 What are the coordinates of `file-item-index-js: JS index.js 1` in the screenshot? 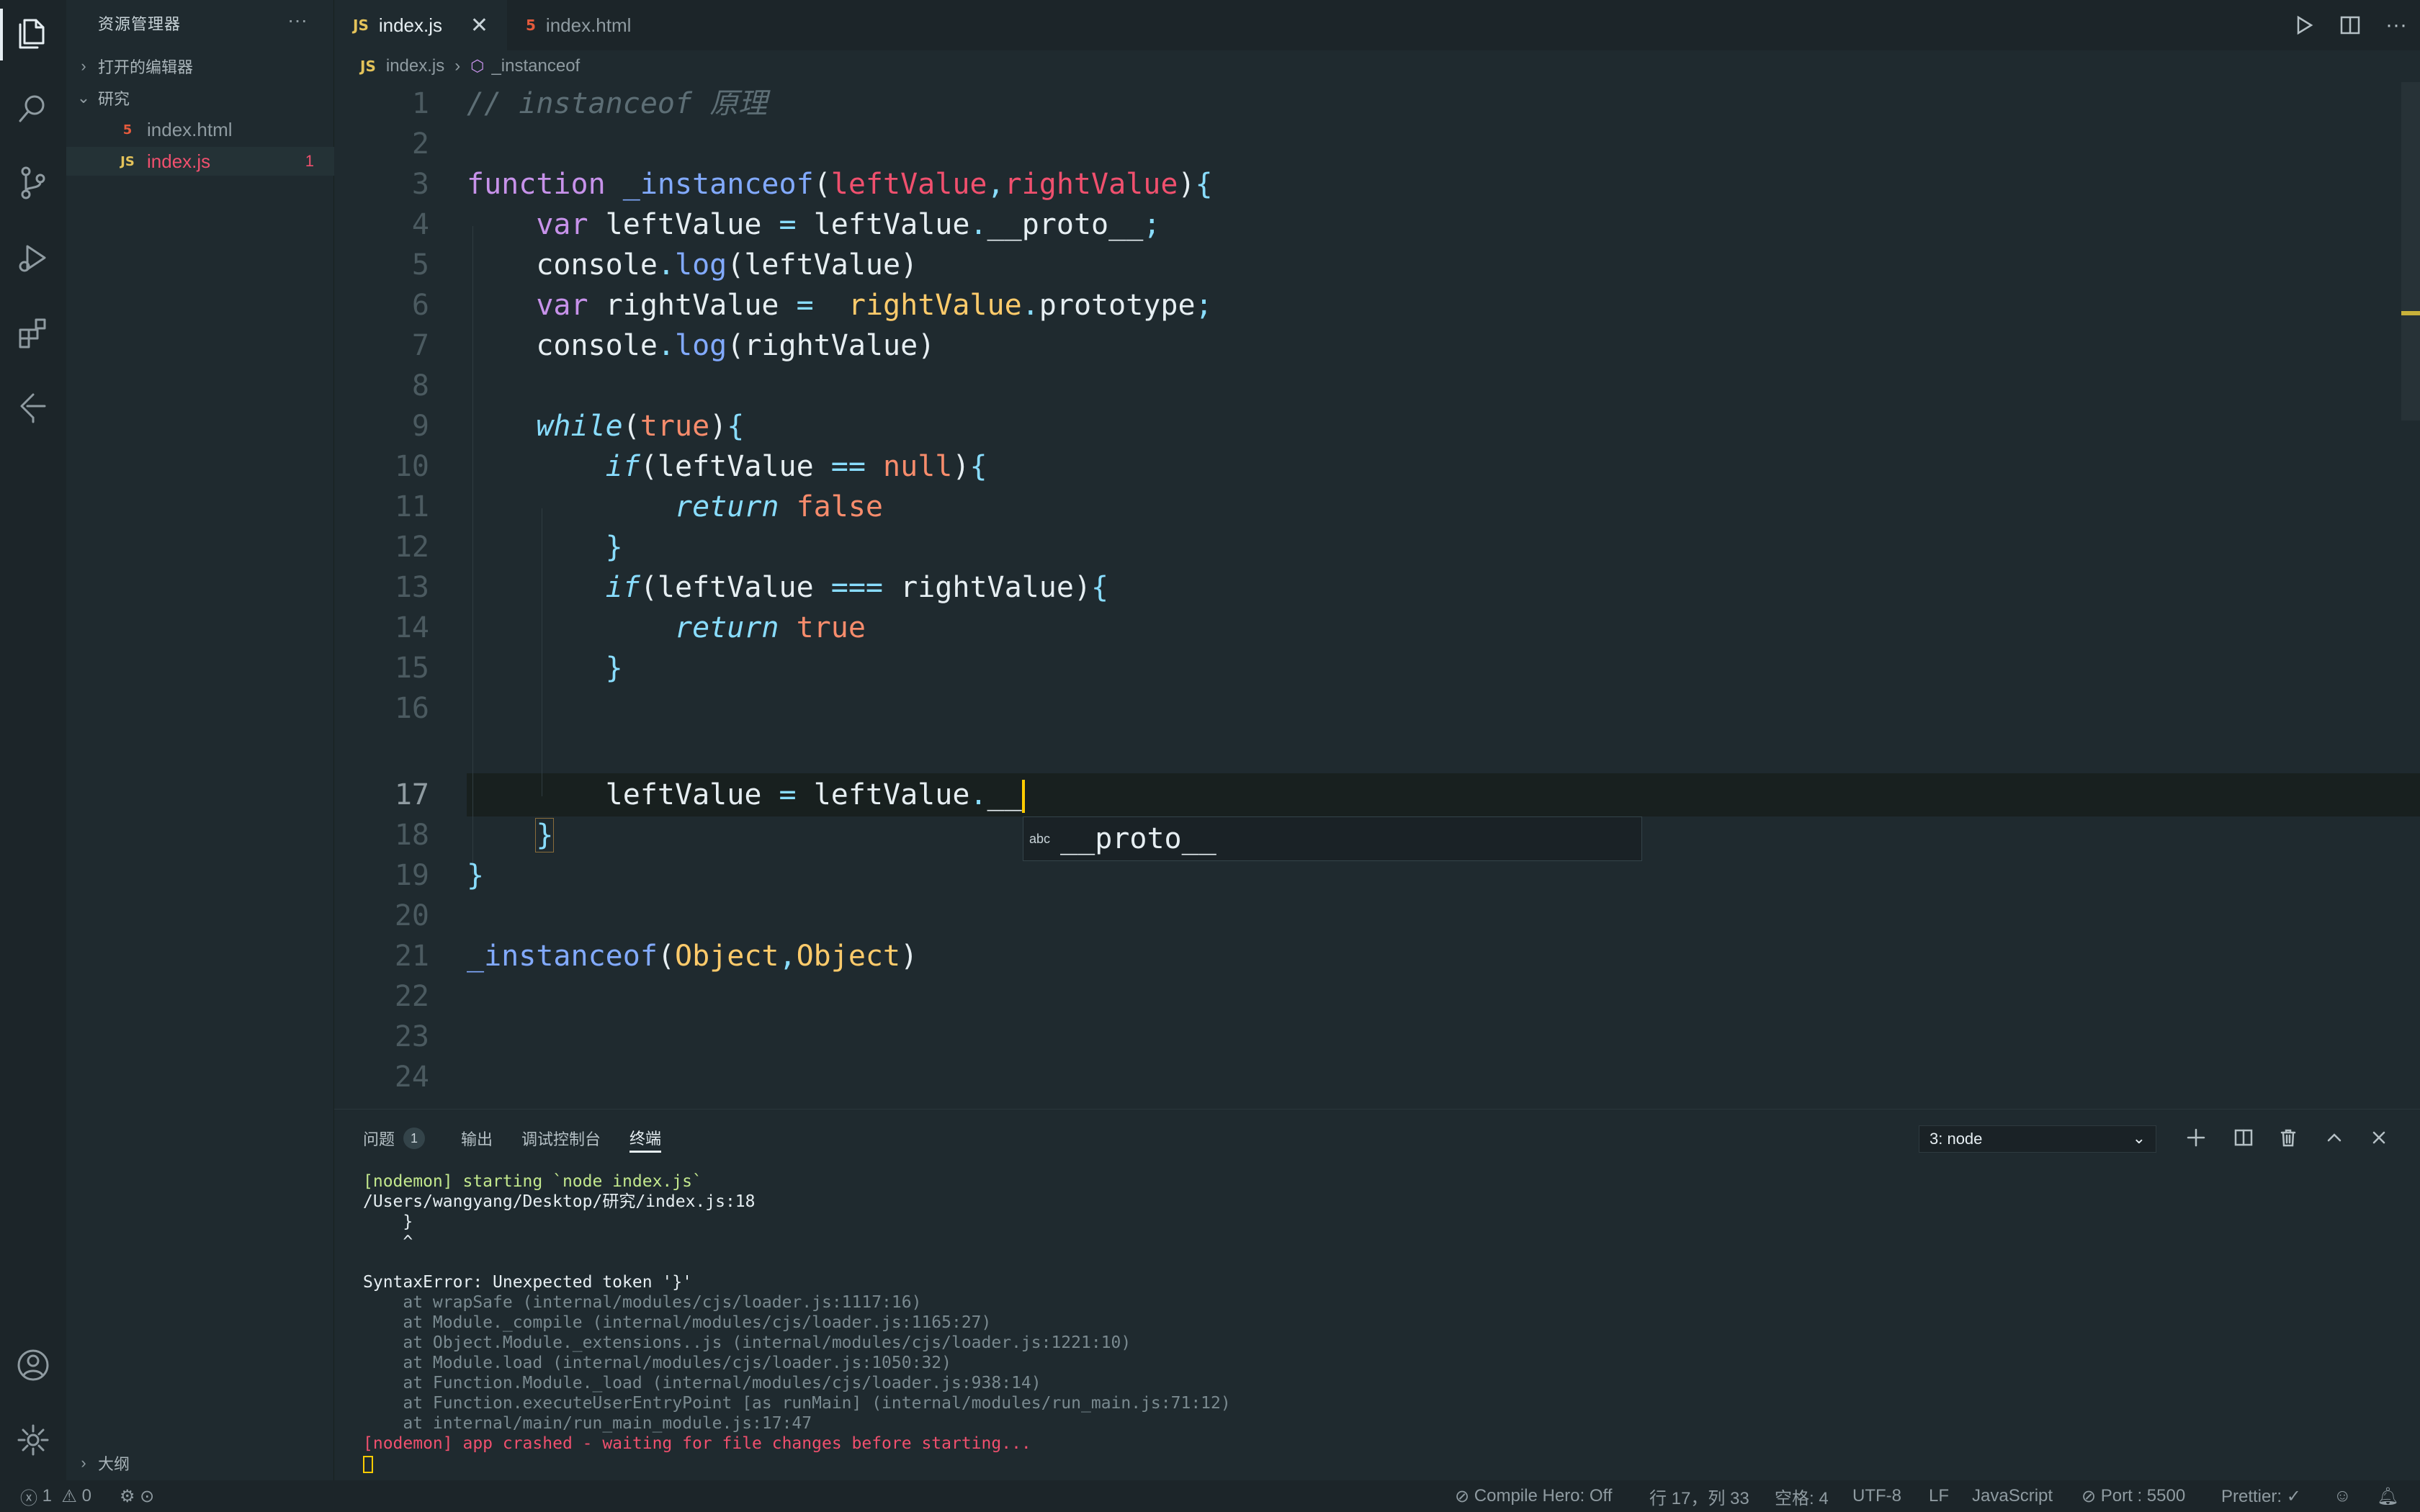 It's located at (200, 161).